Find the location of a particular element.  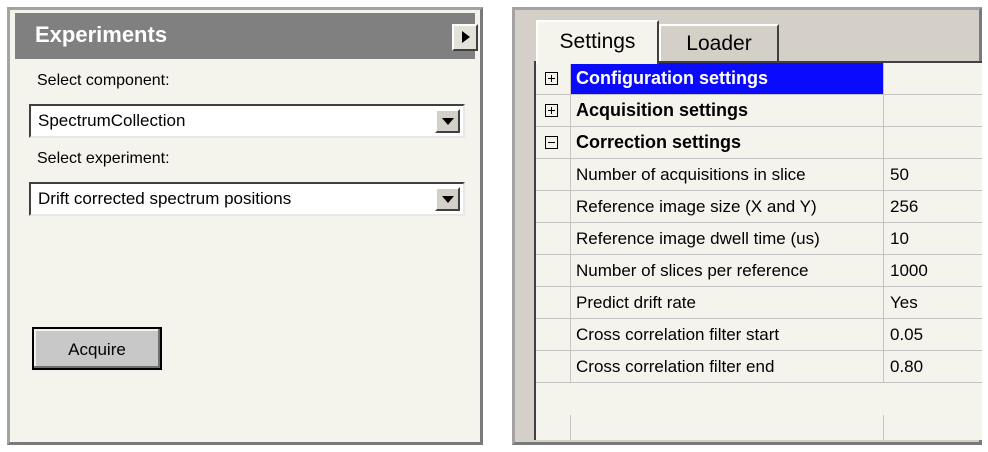

property-value-cell: Yes is located at coordinates (932, 302).